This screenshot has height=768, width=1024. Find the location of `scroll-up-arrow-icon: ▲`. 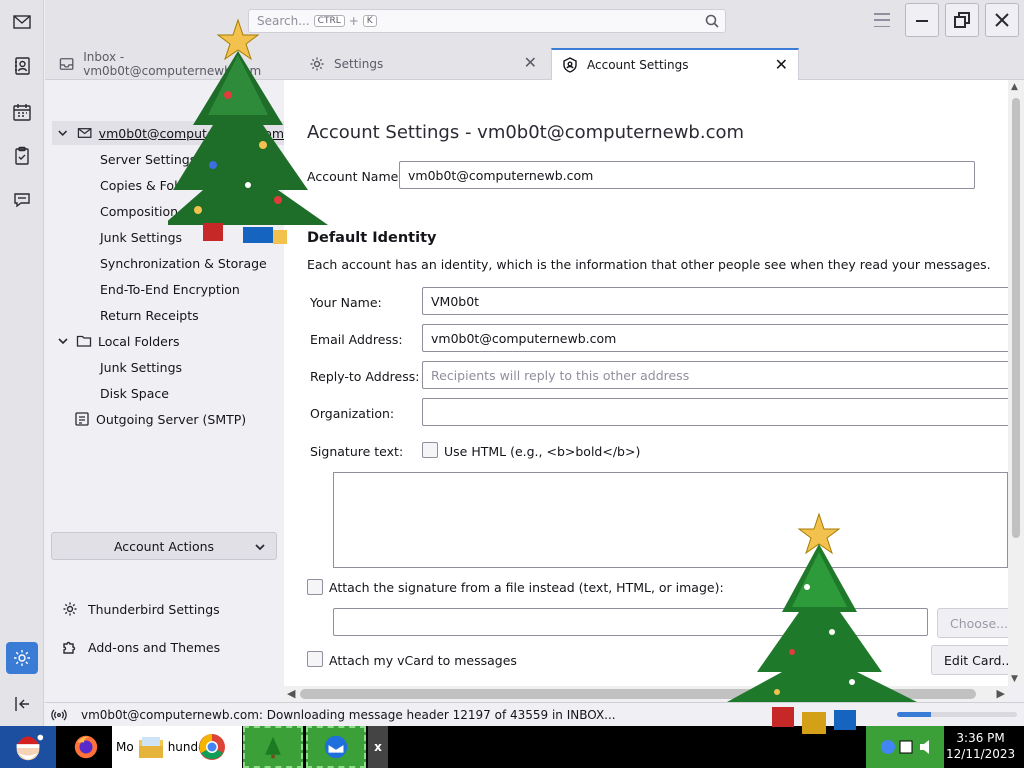

scroll-up-arrow-icon: ▲ is located at coordinates (1014, 87).